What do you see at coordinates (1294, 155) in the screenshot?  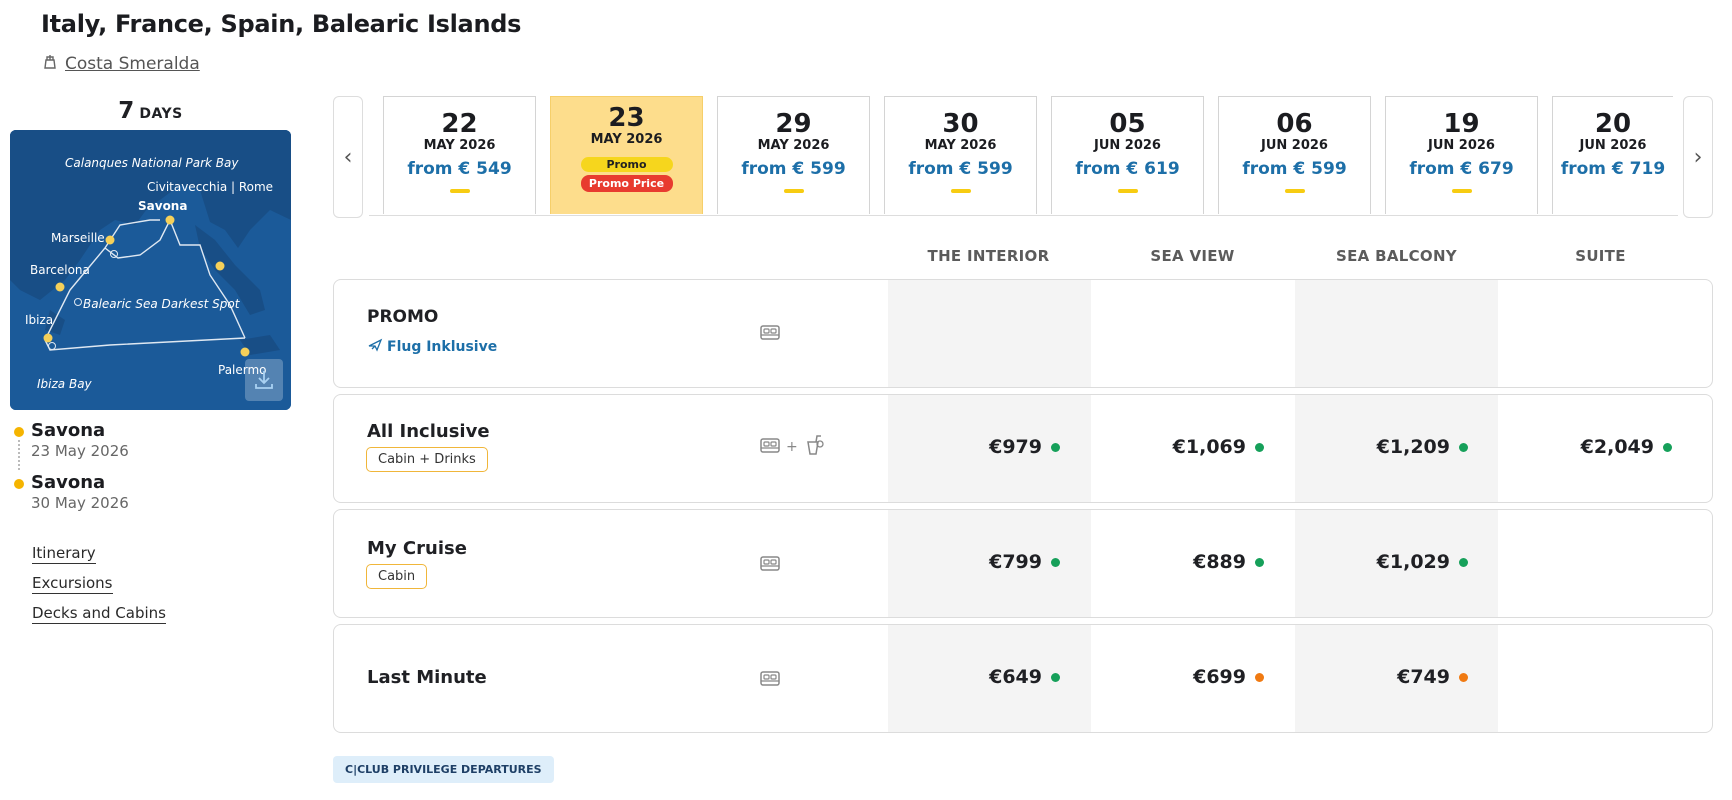 I see `date-card: 06 JUN 2026 from € 599` at bounding box center [1294, 155].